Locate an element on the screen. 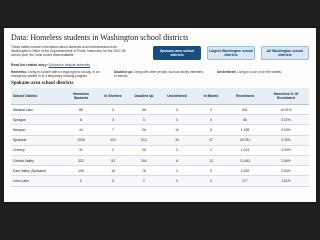 Image resolution: width=320 pixels, height=240 pixels. table-cell: East Valley (Spokane) is located at coordinates (38, 171).